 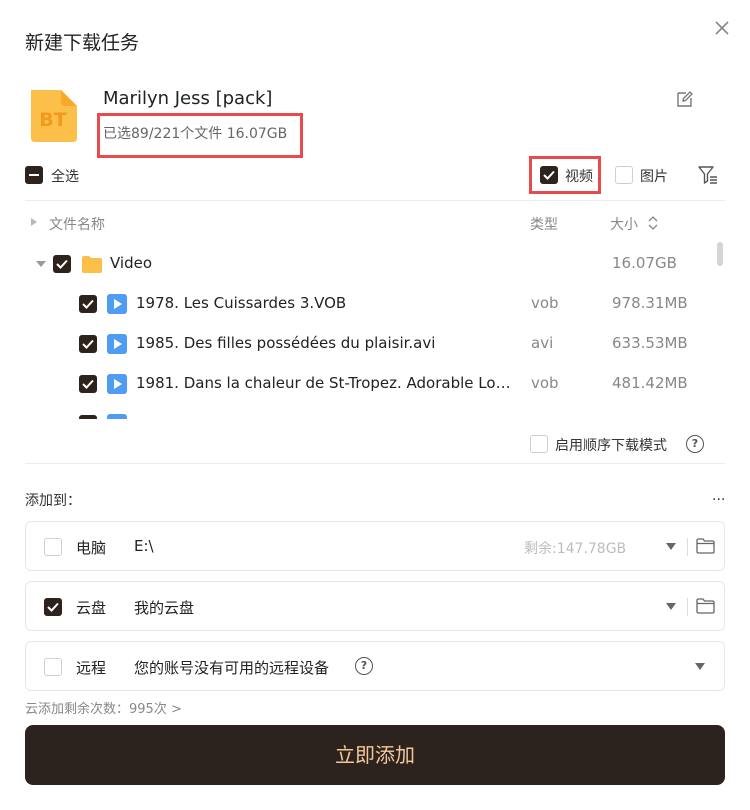 What do you see at coordinates (549, 175) in the screenshot?
I see `video-filter-checkbox` at bounding box center [549, 175].